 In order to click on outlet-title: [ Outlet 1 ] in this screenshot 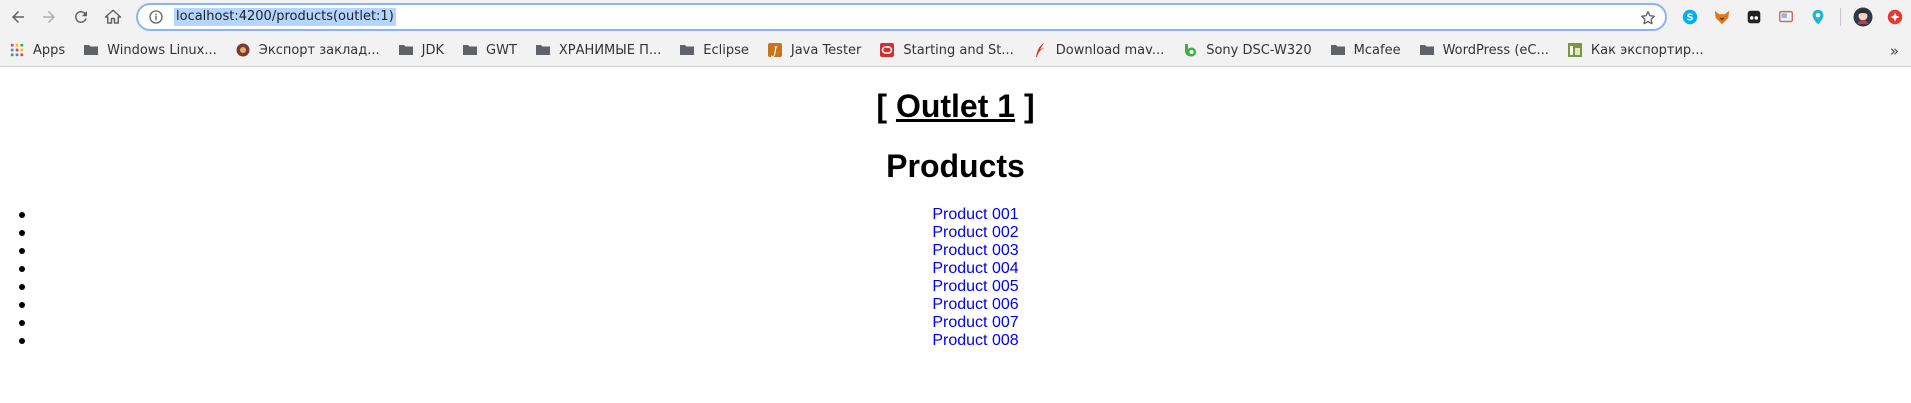, I will do `click(955, 106)`.